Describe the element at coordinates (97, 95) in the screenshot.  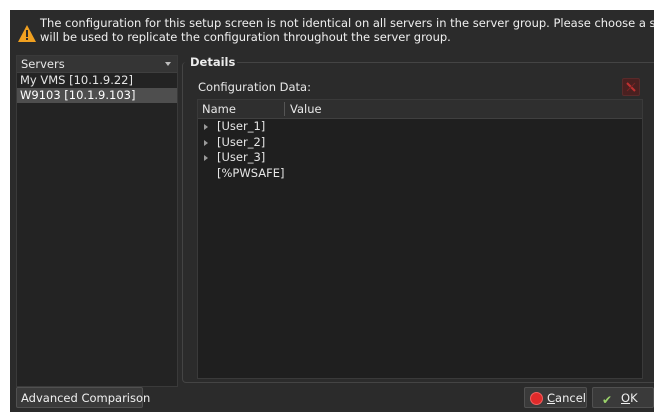
I see `server-item-w9103: W9103 [10.1.9.103]` at that location.